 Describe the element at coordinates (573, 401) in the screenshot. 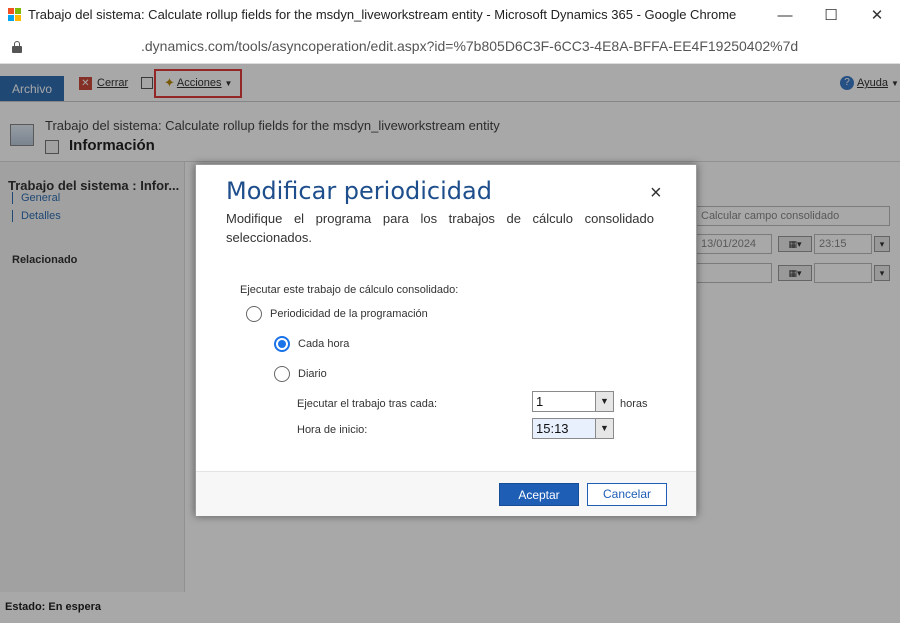

I see `run-after-select: 1 ▼` at that location.